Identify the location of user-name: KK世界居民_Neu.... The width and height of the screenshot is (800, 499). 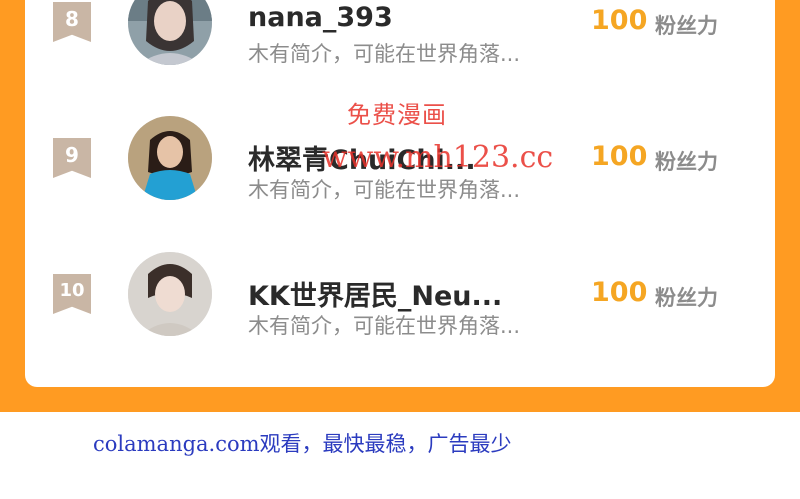
(375, 293).